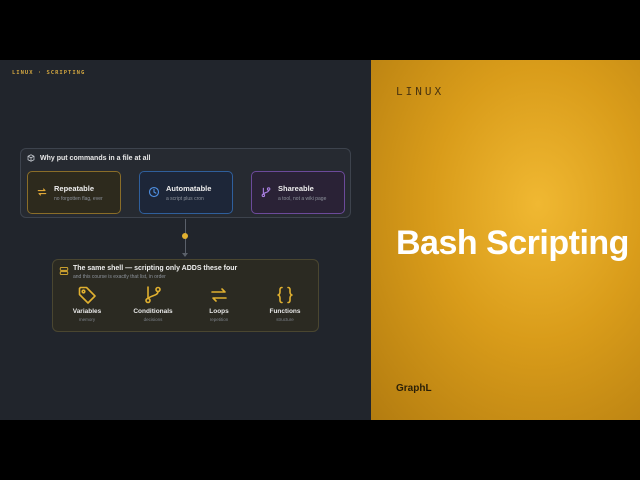 This screenshot has width=640, height=480. What do you see at coordinates (219, 319) in the screenshot?
I see `concept-desc: repetition` at bounding box center [219, 319].